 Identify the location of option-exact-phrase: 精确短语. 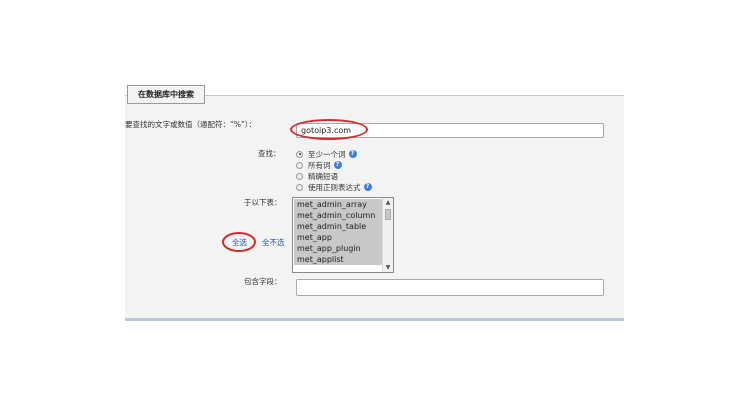
(317, 176).